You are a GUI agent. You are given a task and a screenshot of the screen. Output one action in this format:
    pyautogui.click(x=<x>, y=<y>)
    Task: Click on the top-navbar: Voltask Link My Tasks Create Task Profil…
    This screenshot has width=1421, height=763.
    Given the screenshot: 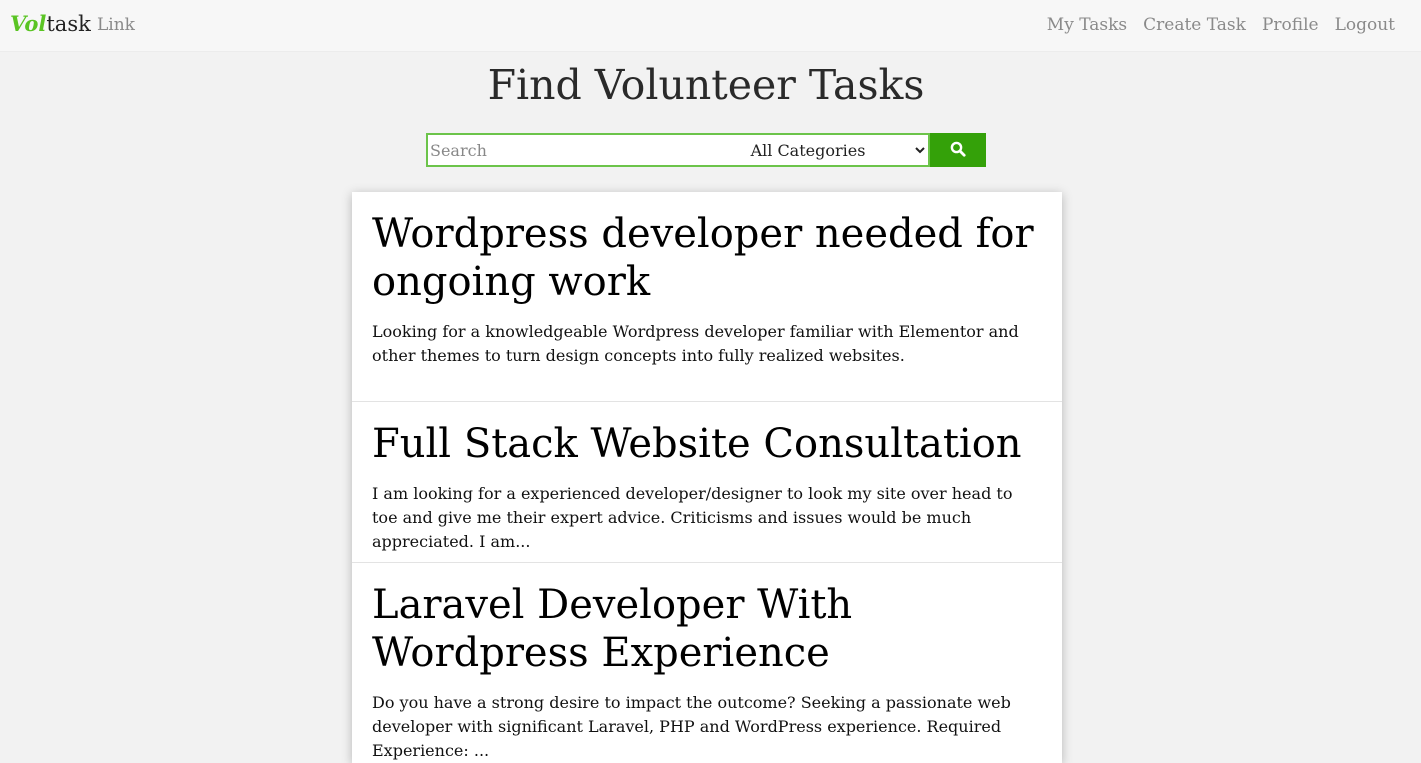 What is the action you would take?
    pyautogui.click(x=710, y=26)
    